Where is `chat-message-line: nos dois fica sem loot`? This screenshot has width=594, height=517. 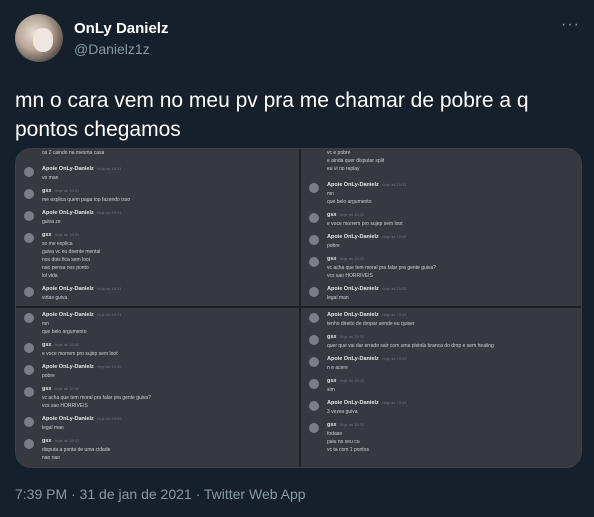
chat-message-line: nos dois fica sem loot is located at coordinates (66, 260).